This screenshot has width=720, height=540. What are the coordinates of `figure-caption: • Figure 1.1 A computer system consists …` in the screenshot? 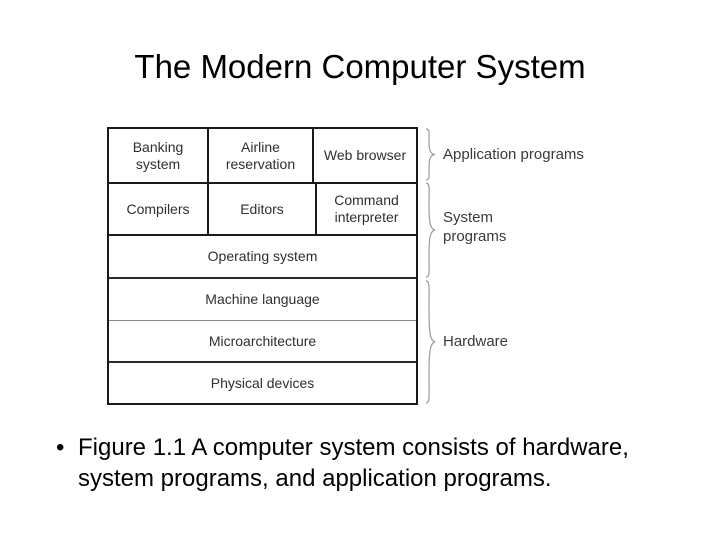 It's located at (374, 463).